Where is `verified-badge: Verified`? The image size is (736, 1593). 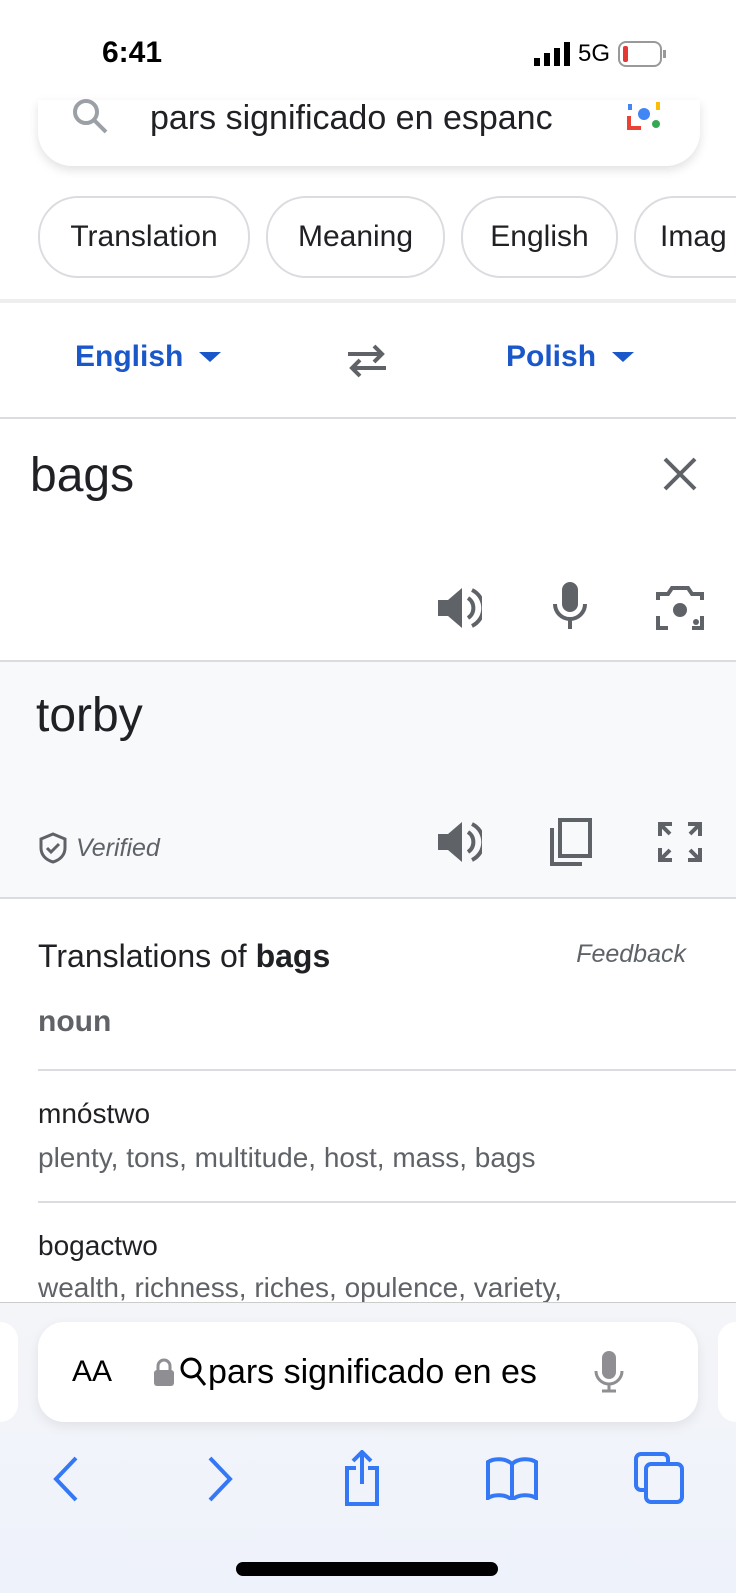
verified-badge: Verified is located at coordinates (99, 848).